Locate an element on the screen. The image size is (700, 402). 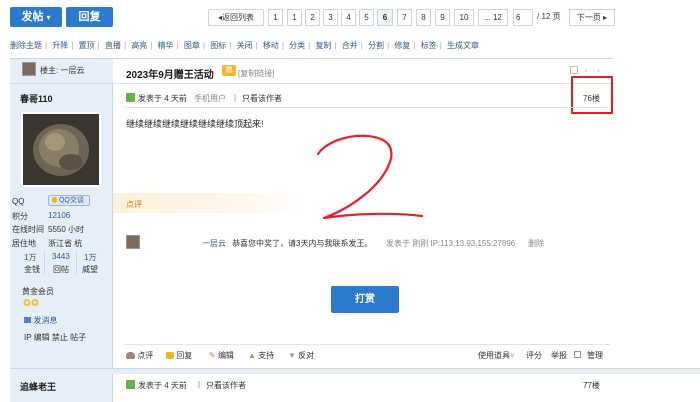
use-tools-label: 使用道具 is located at coordinates (494, 355).